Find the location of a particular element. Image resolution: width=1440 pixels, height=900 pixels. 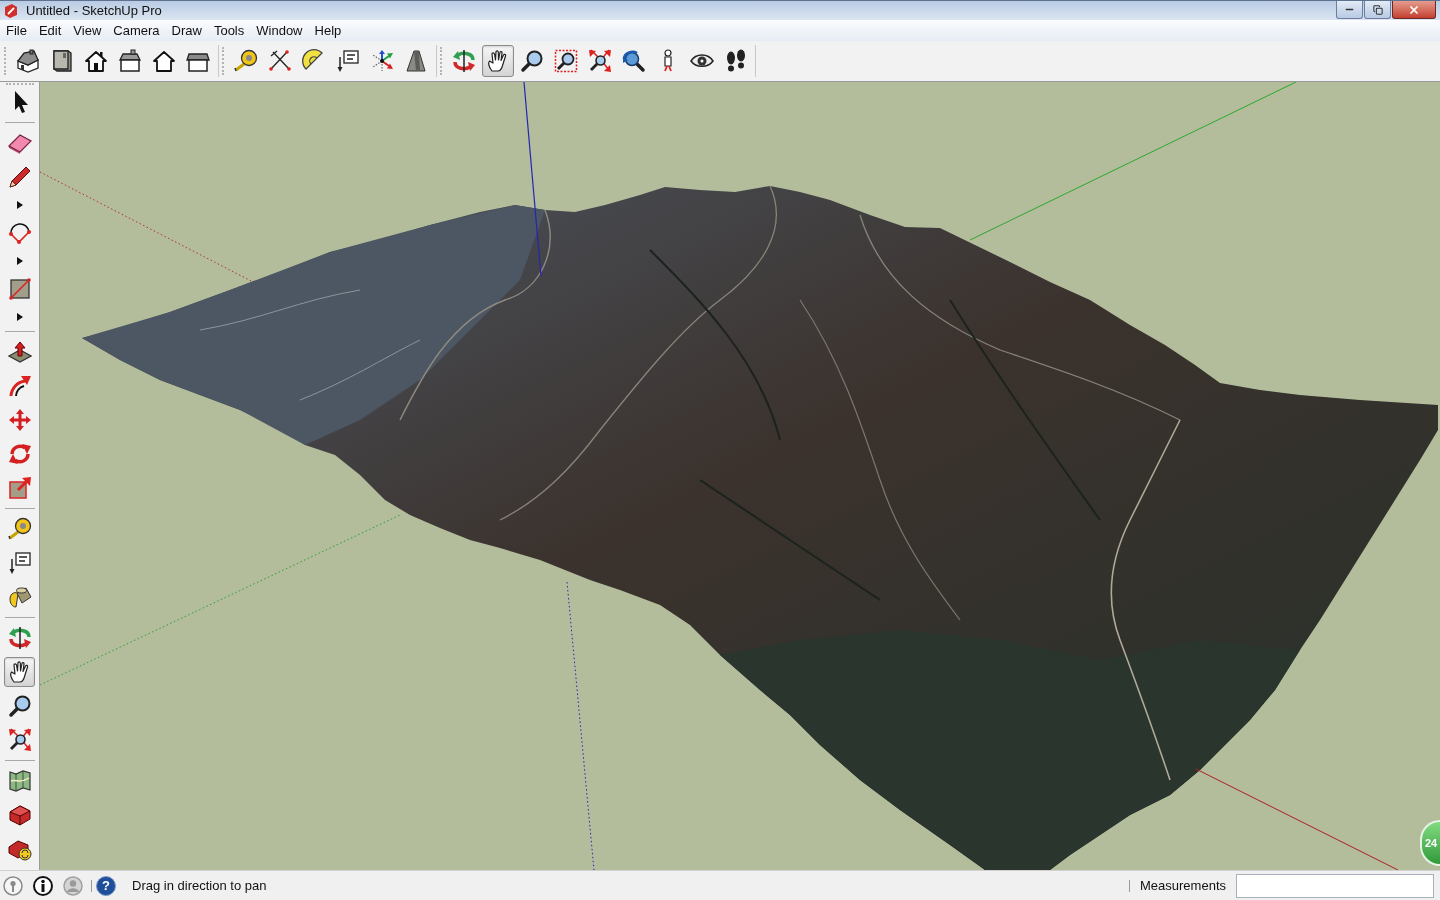

wedge-icon is located at coordinates (416, 61).